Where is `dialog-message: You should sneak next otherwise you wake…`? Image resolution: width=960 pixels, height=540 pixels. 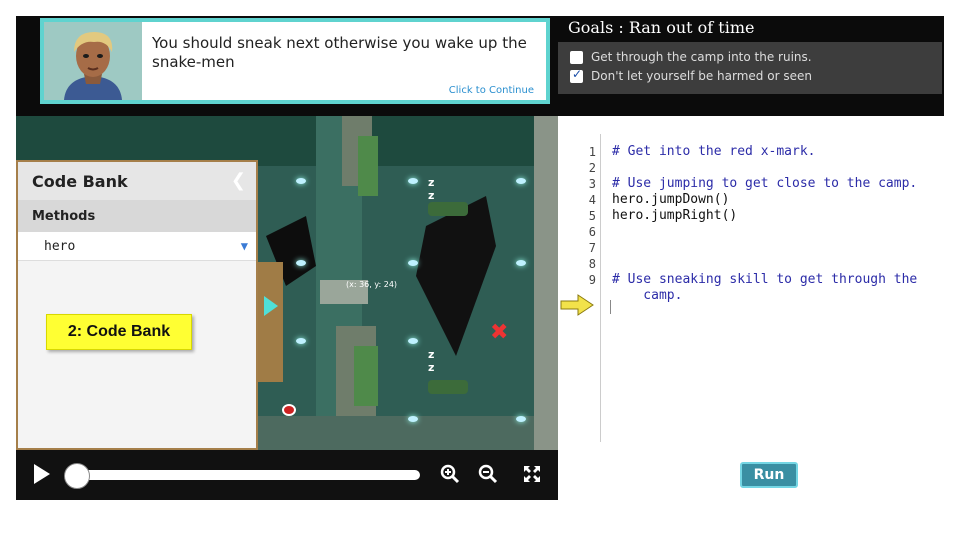
dialog-message: You should sneak next otherwise you wake… is located at coordinates (339, 52).